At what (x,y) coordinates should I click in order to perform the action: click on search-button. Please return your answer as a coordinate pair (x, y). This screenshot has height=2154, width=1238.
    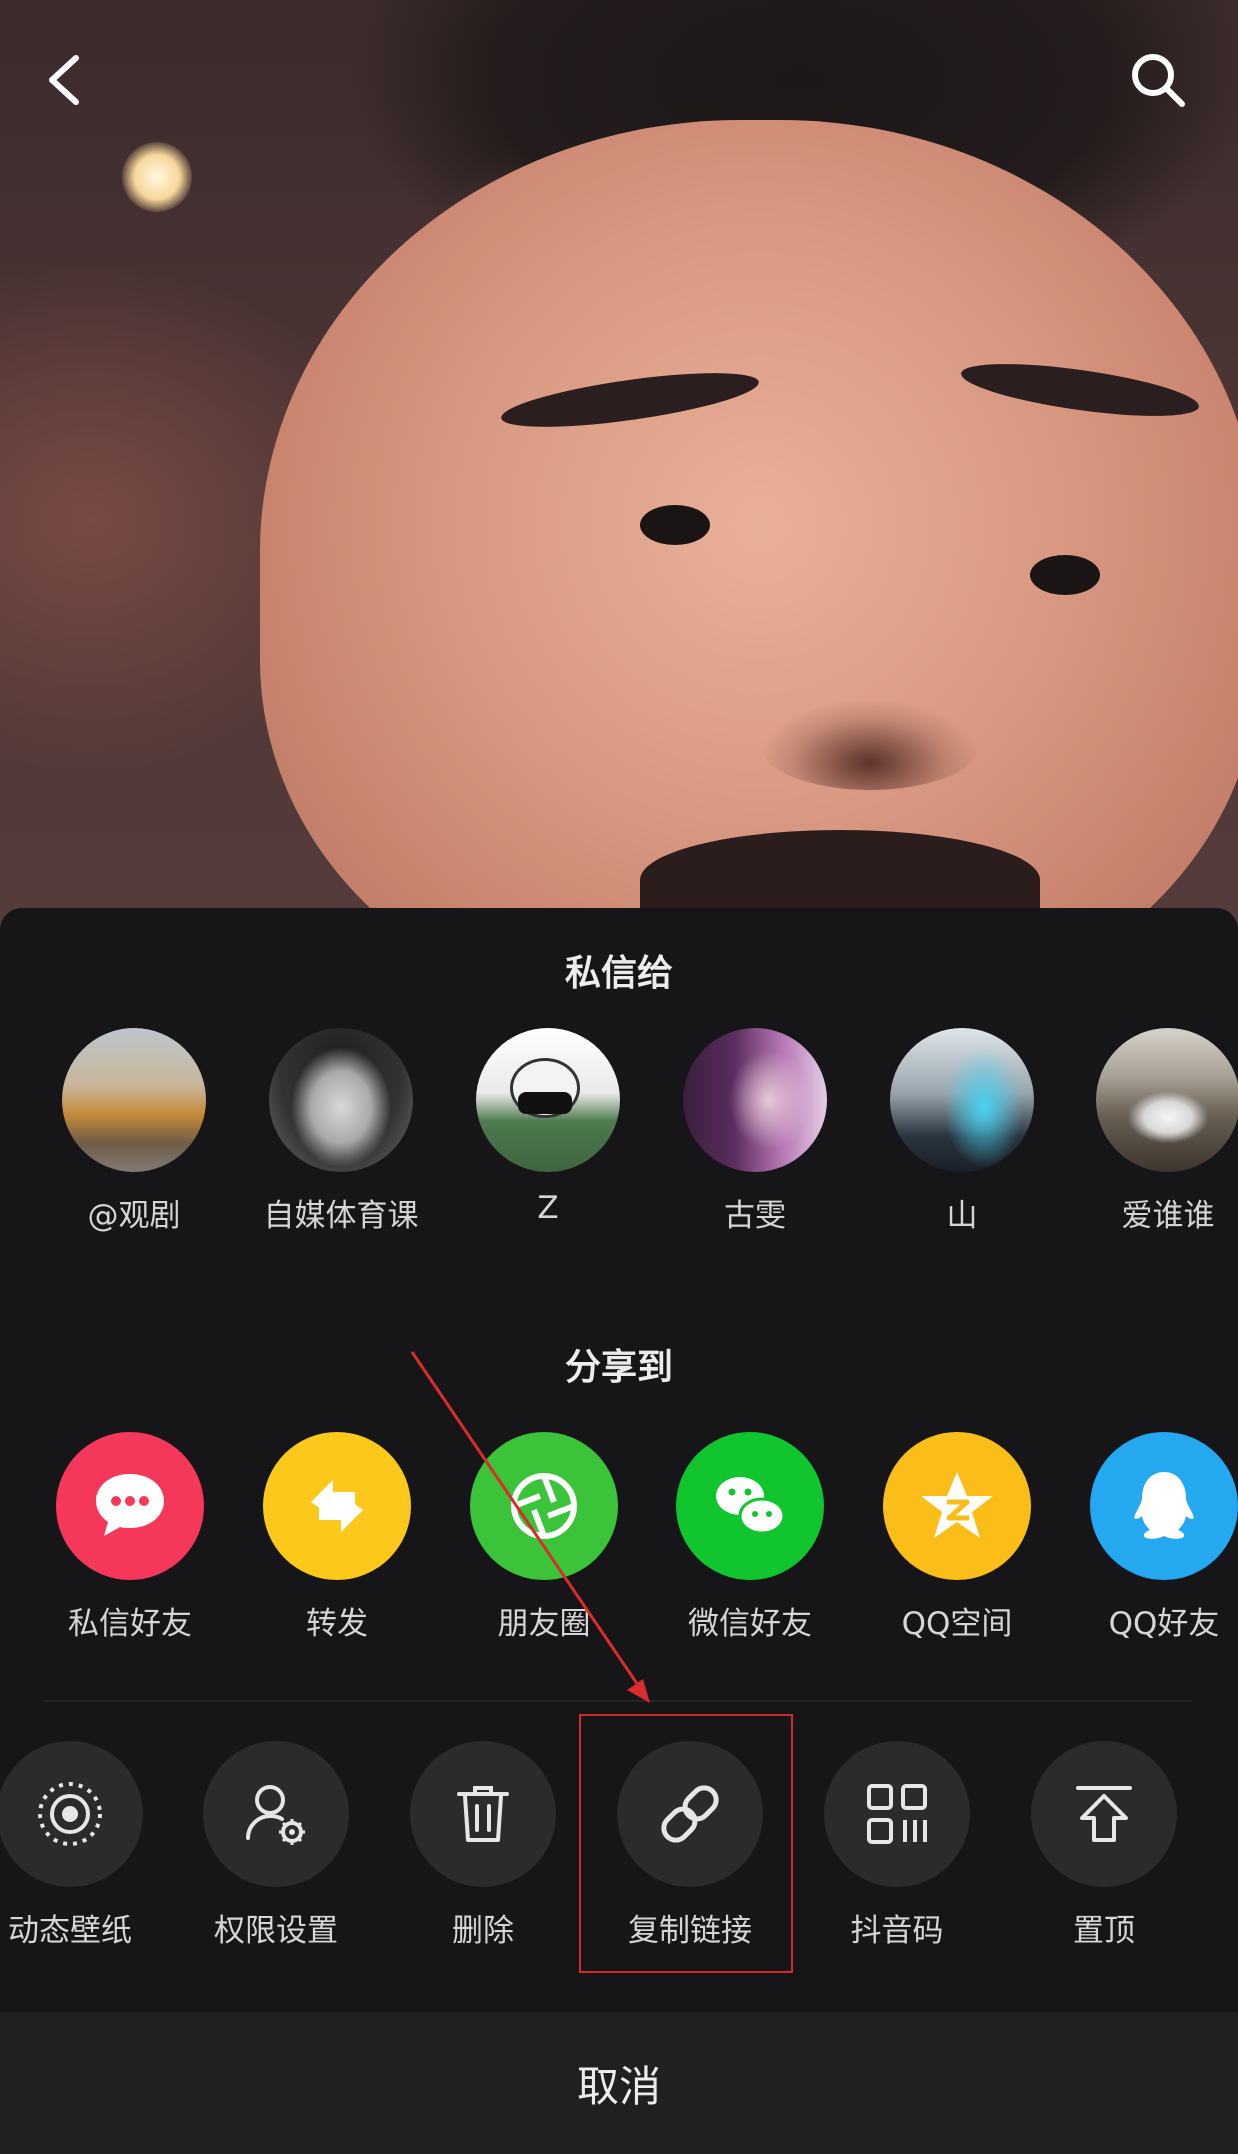
    Looking at the image, I should click on (1158, 80).